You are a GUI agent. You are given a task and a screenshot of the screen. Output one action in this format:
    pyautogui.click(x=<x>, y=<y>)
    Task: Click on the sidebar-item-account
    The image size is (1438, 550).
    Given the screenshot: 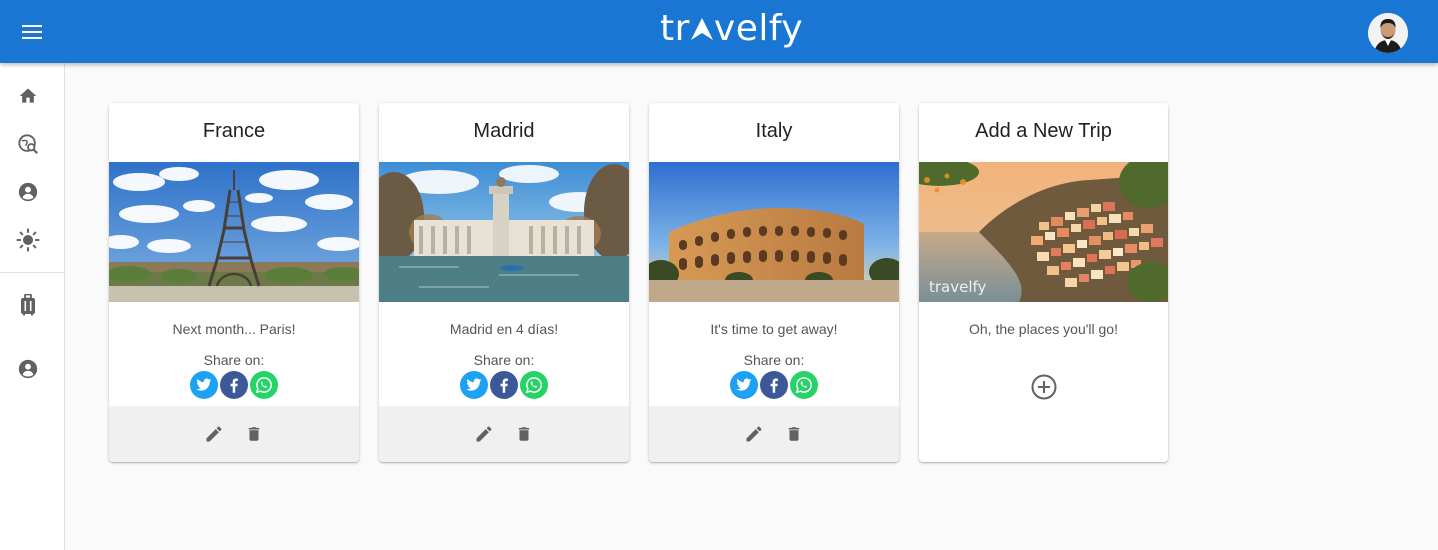 What is the action you would take?
    pyautogui.click(x=28, y=192)
    